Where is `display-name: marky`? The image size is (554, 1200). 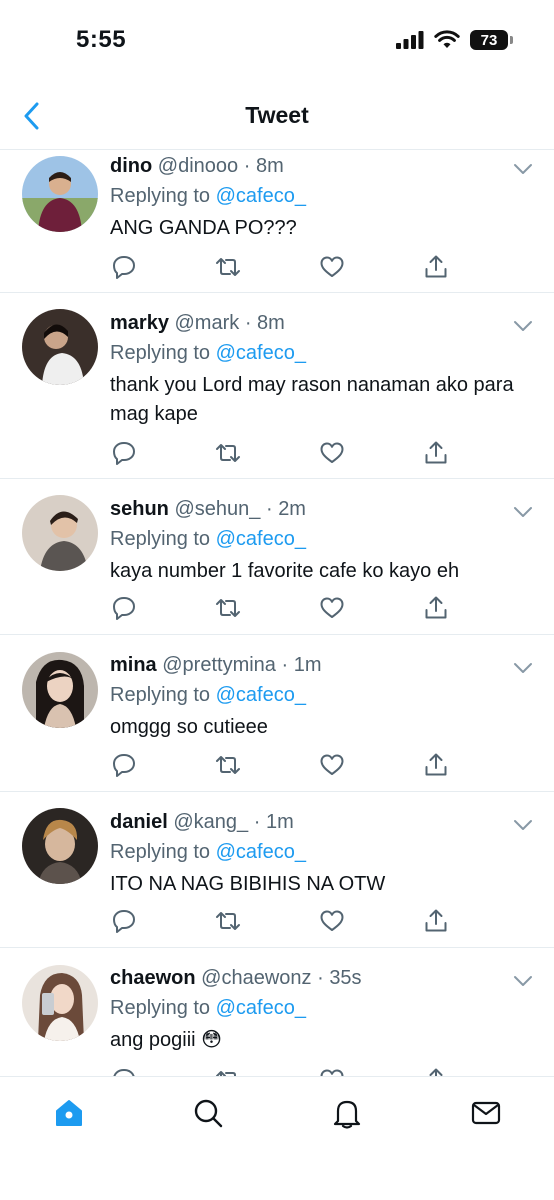
display-name: marky is located at coordinates (139, 323).